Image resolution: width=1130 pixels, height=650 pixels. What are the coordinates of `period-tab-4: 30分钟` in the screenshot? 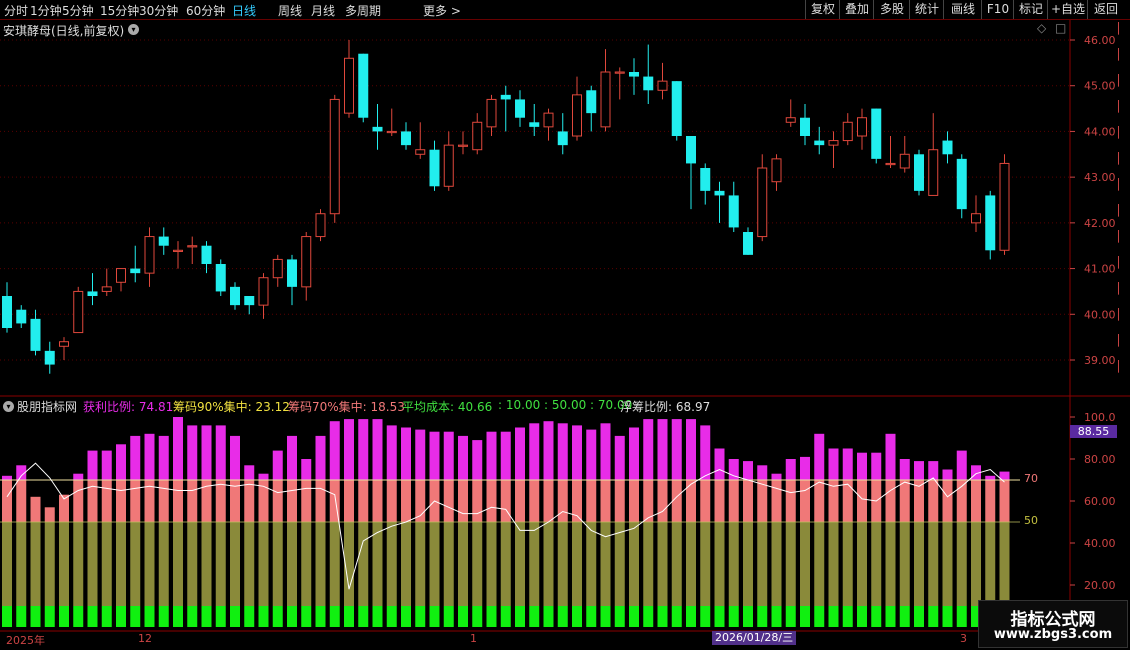 It's located at (158, 10).